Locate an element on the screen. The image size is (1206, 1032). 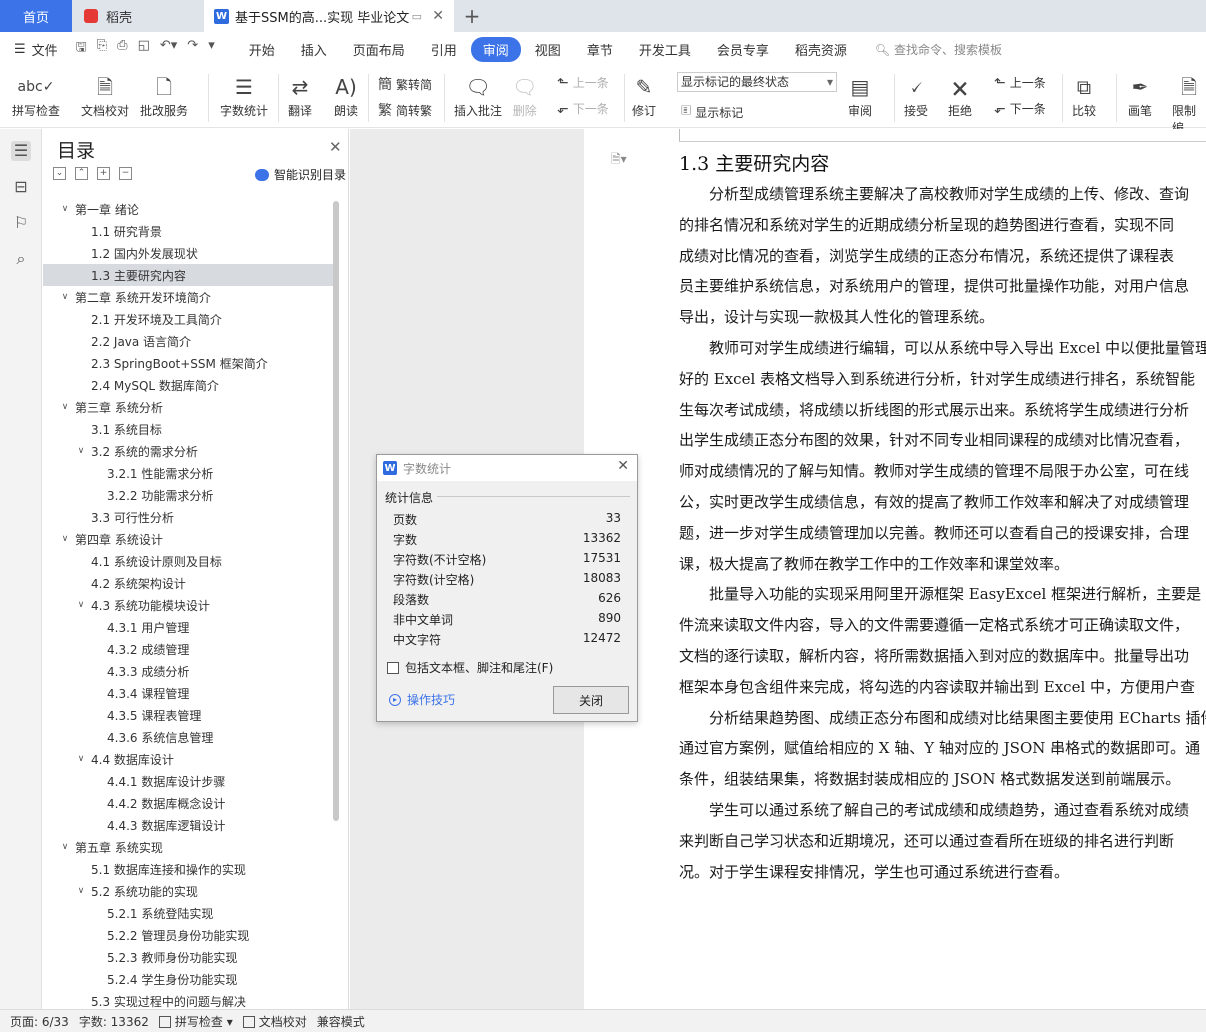
toc-item: ∨ 4.3 系统功能模块设计 is located at coordinates (188, 605).